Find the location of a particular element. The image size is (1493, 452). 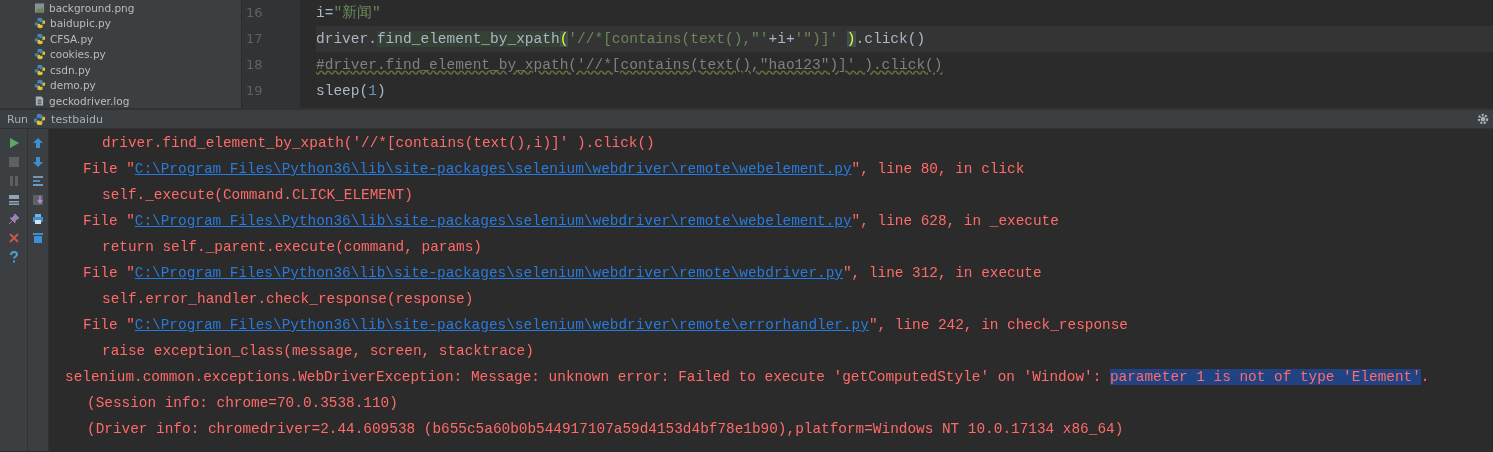

traceback-code: driver.find_element_by_xpath('//*[contains(text(),i)]' ).click() is located at coordinates (378, 143).